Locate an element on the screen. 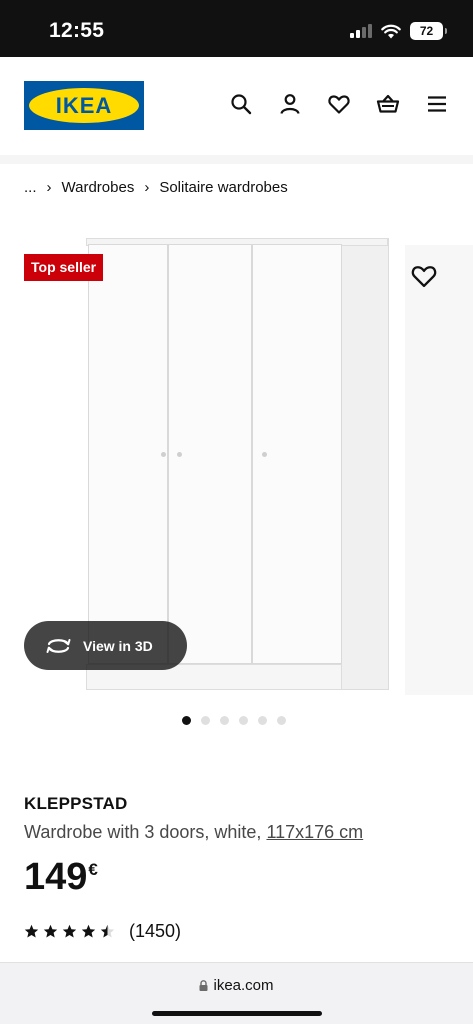 This screenshot has width=473, height=1024. product-rating: (1450) is located at coordinates (102, 931).